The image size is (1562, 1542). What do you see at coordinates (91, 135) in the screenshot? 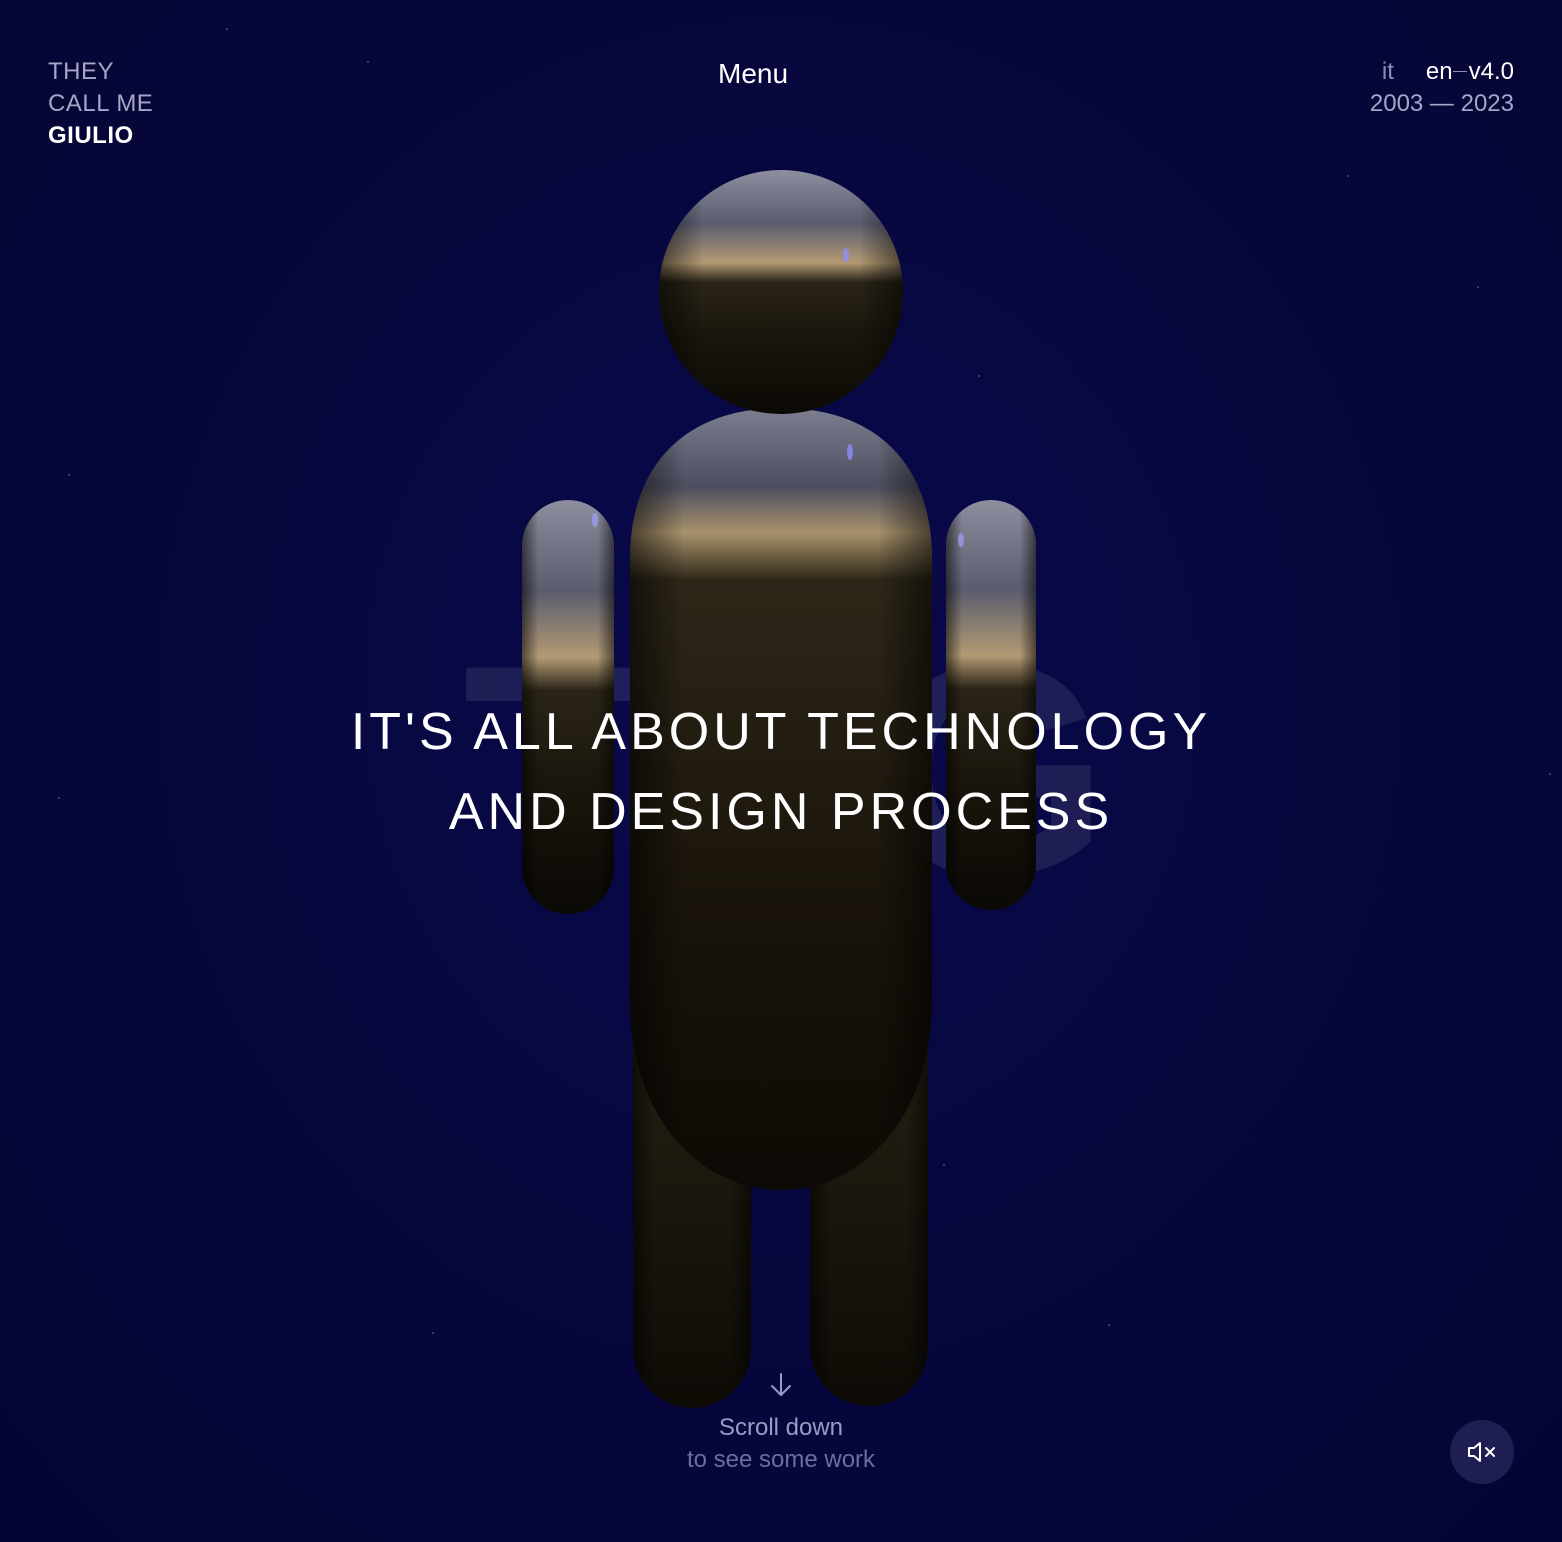
I see `logo-line-3: GIULIO` at bounding box center [91, 135].